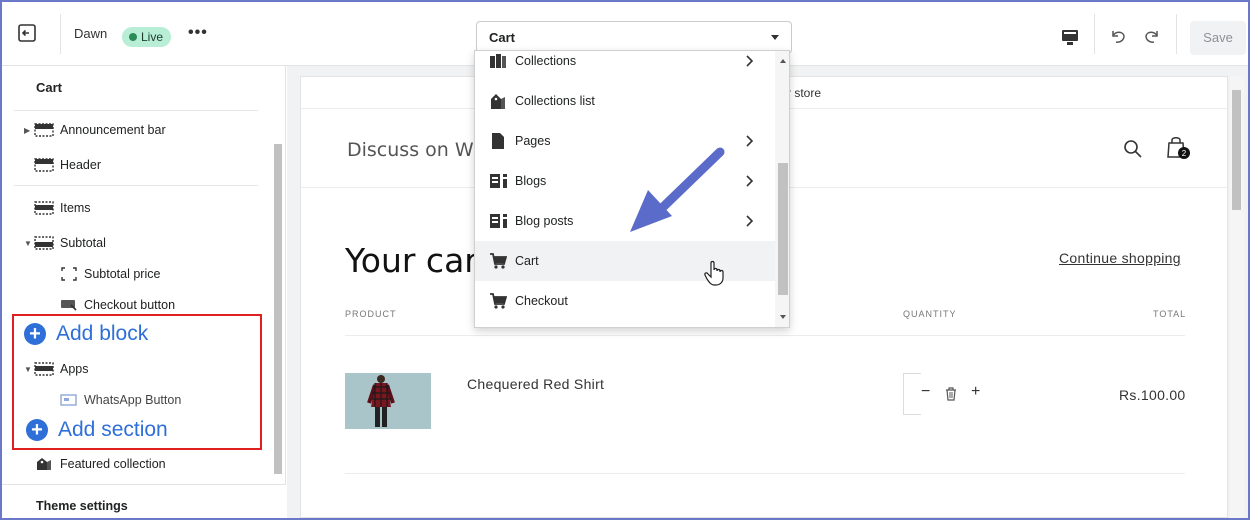  I want to click on sidebar-item-announcement-bar: ▶ Announcement bar, so click(95, 130).